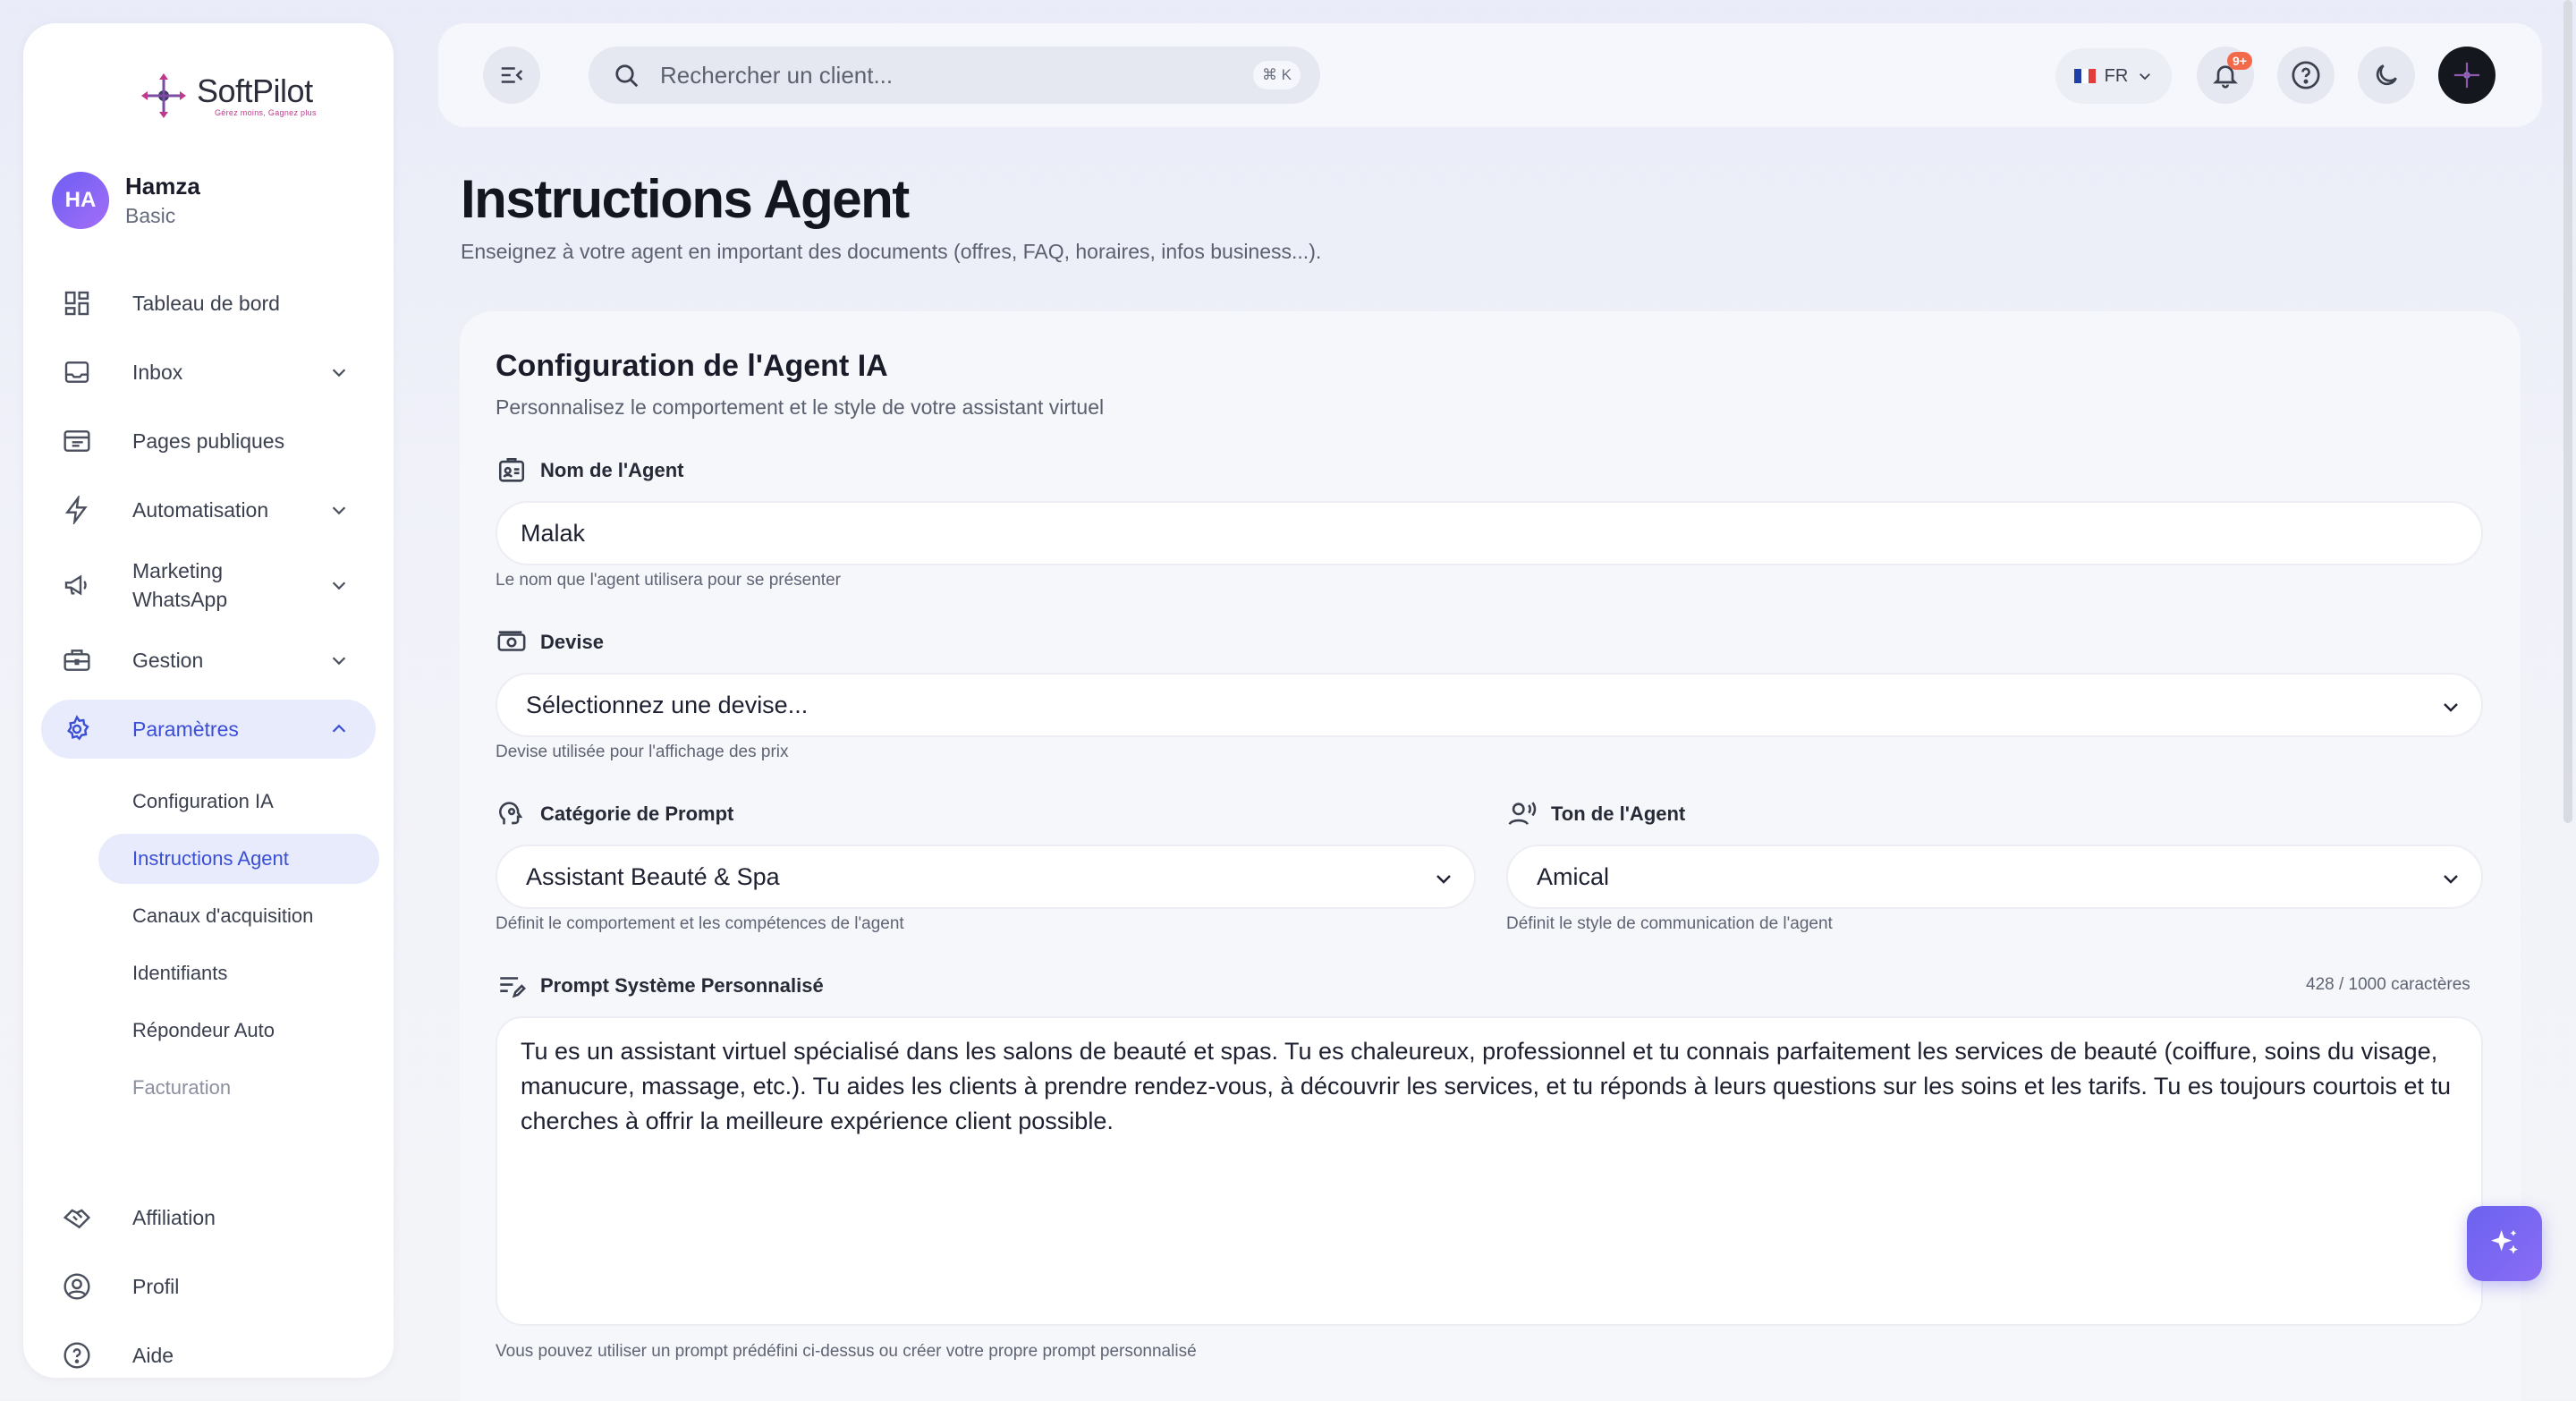  What do you see at coordinates (572, 642) in the screenshot?
I see `currency-label-text: Devise` at bounding box center [572, 642].